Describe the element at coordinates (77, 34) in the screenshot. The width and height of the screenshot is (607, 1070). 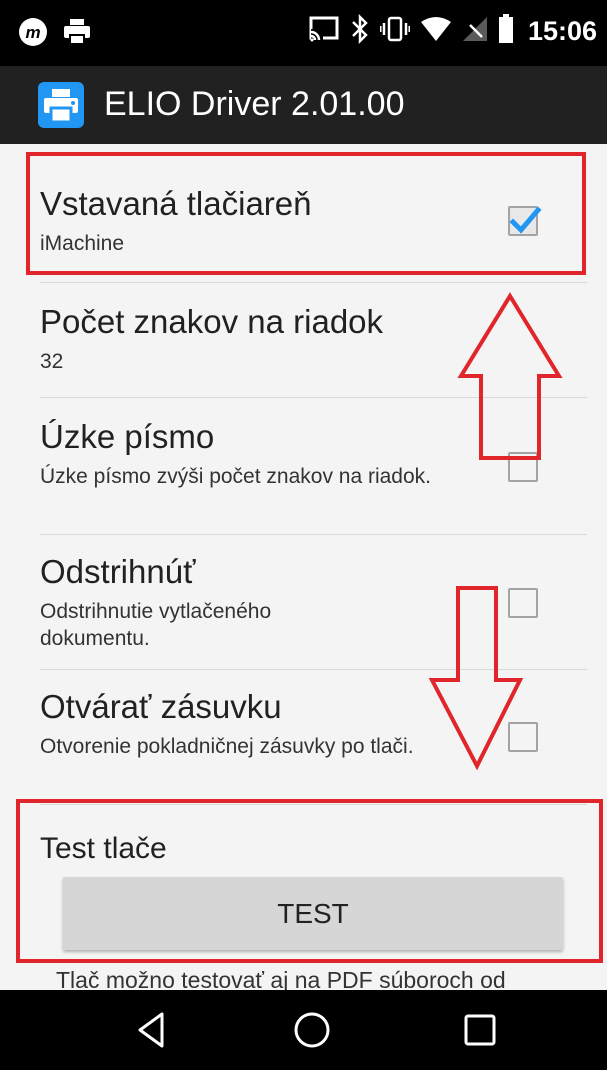
I see `printer-notification-icon` at that location.